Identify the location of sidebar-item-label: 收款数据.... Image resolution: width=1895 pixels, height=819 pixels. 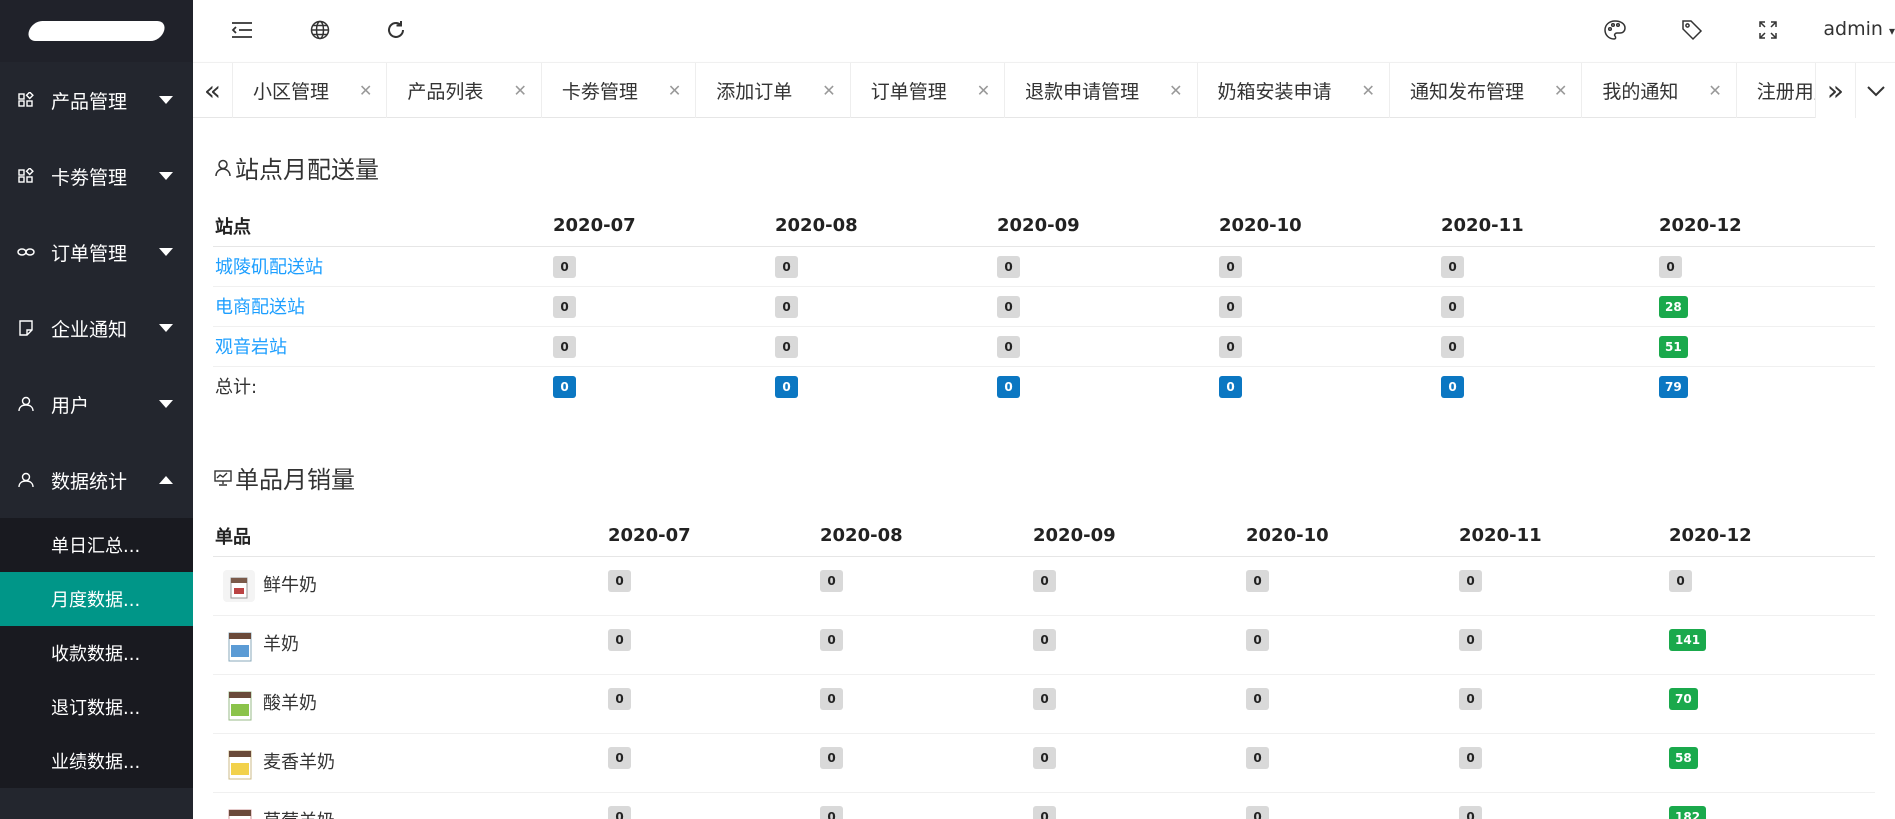
(96, 654).